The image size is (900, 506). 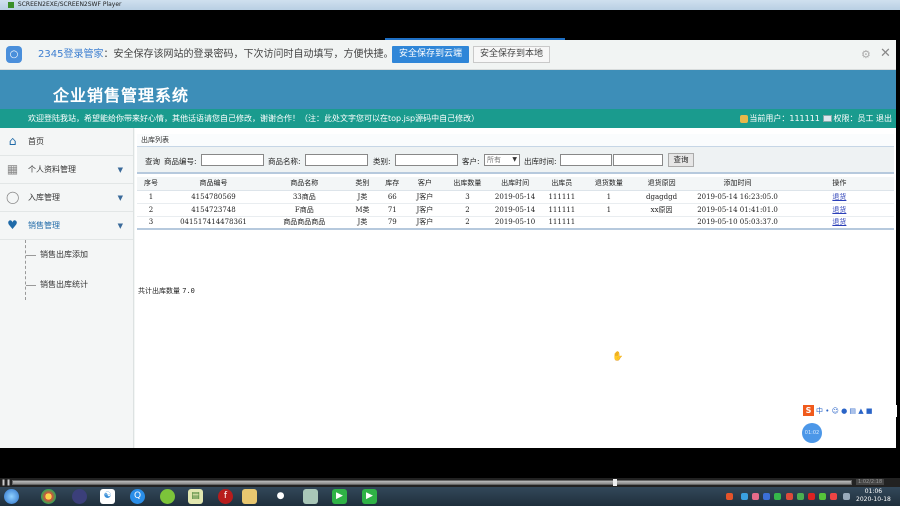 I want to click on table-cell: 33商品, so click(x=304, y=197).